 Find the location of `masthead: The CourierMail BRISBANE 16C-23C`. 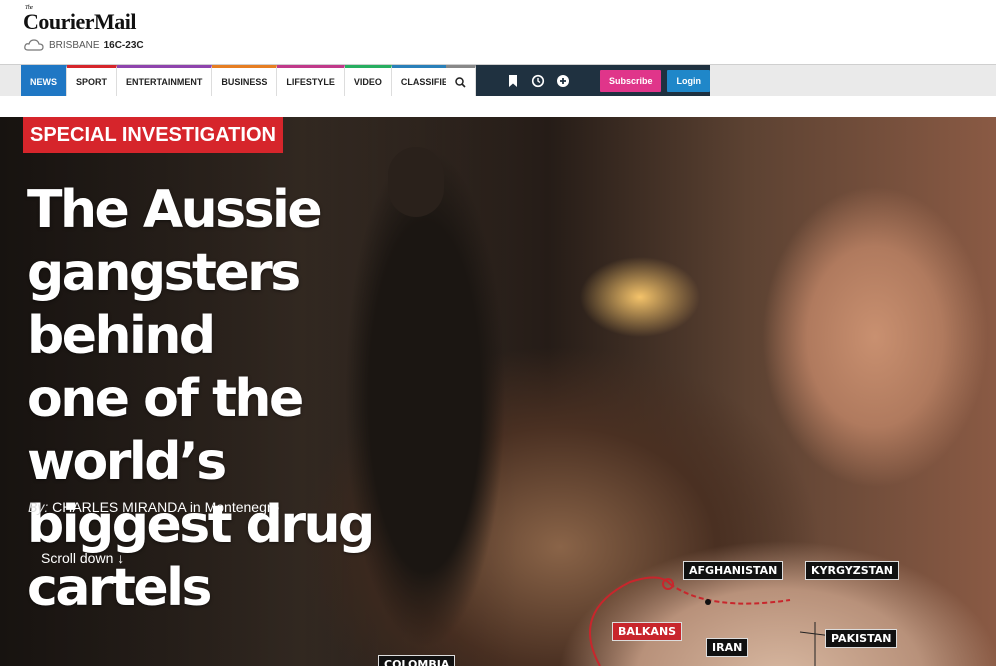

masthead: The CourierMail BRISBANE 16C-23C is located at coordinates (498, 32).